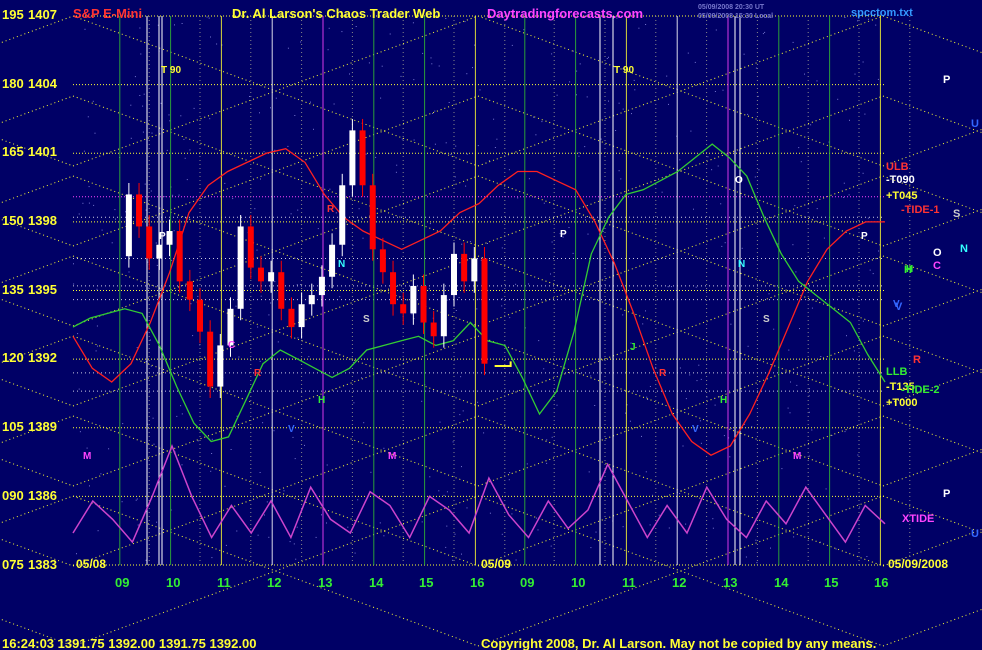 This screenshot has height=650, width=982. I want to click on x-tick-label: 11, so click(224, 582).